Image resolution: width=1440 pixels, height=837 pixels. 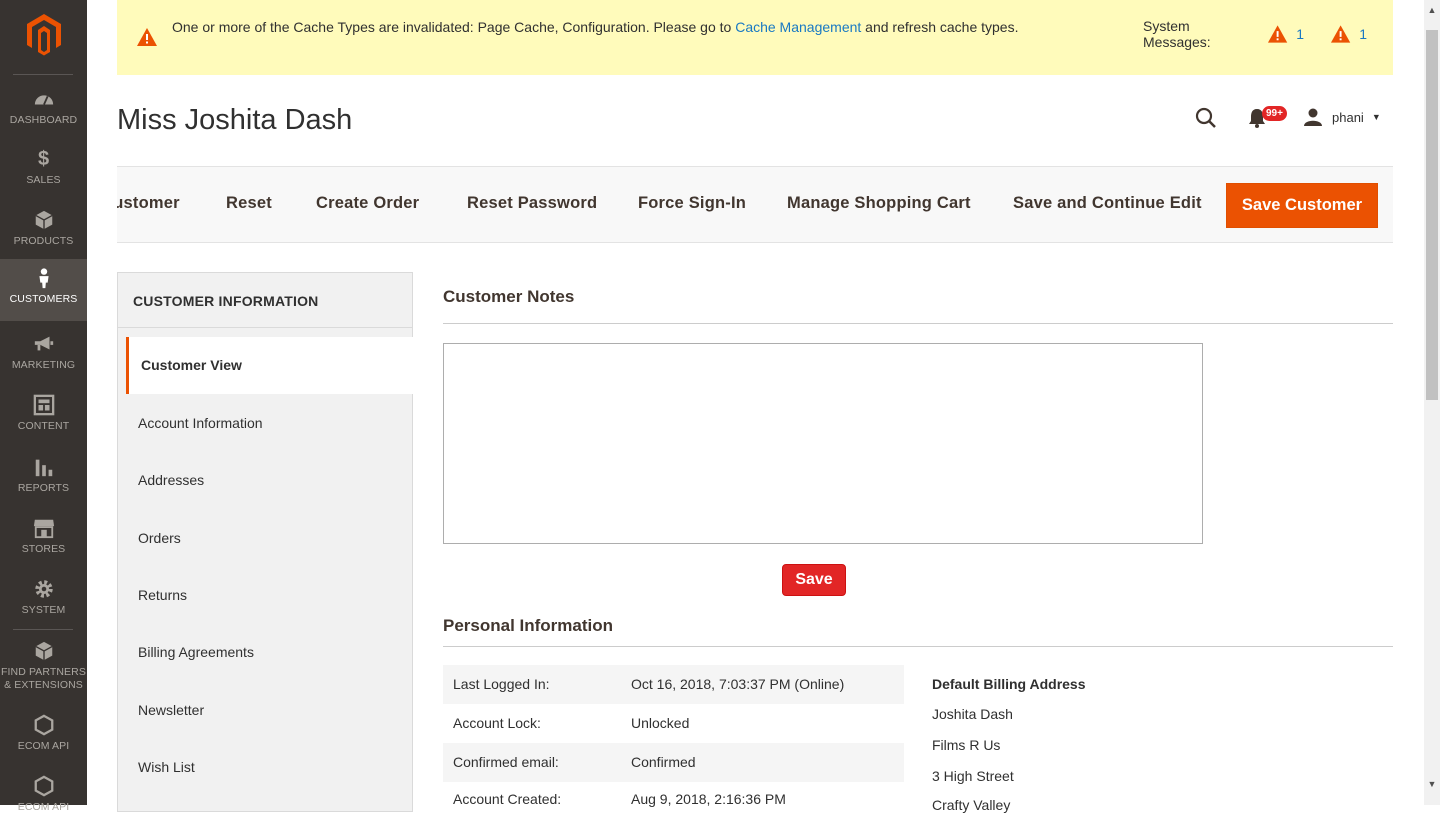 I want to click on sidebar-item-sales: $ SALES, so click(x=43, y=179).